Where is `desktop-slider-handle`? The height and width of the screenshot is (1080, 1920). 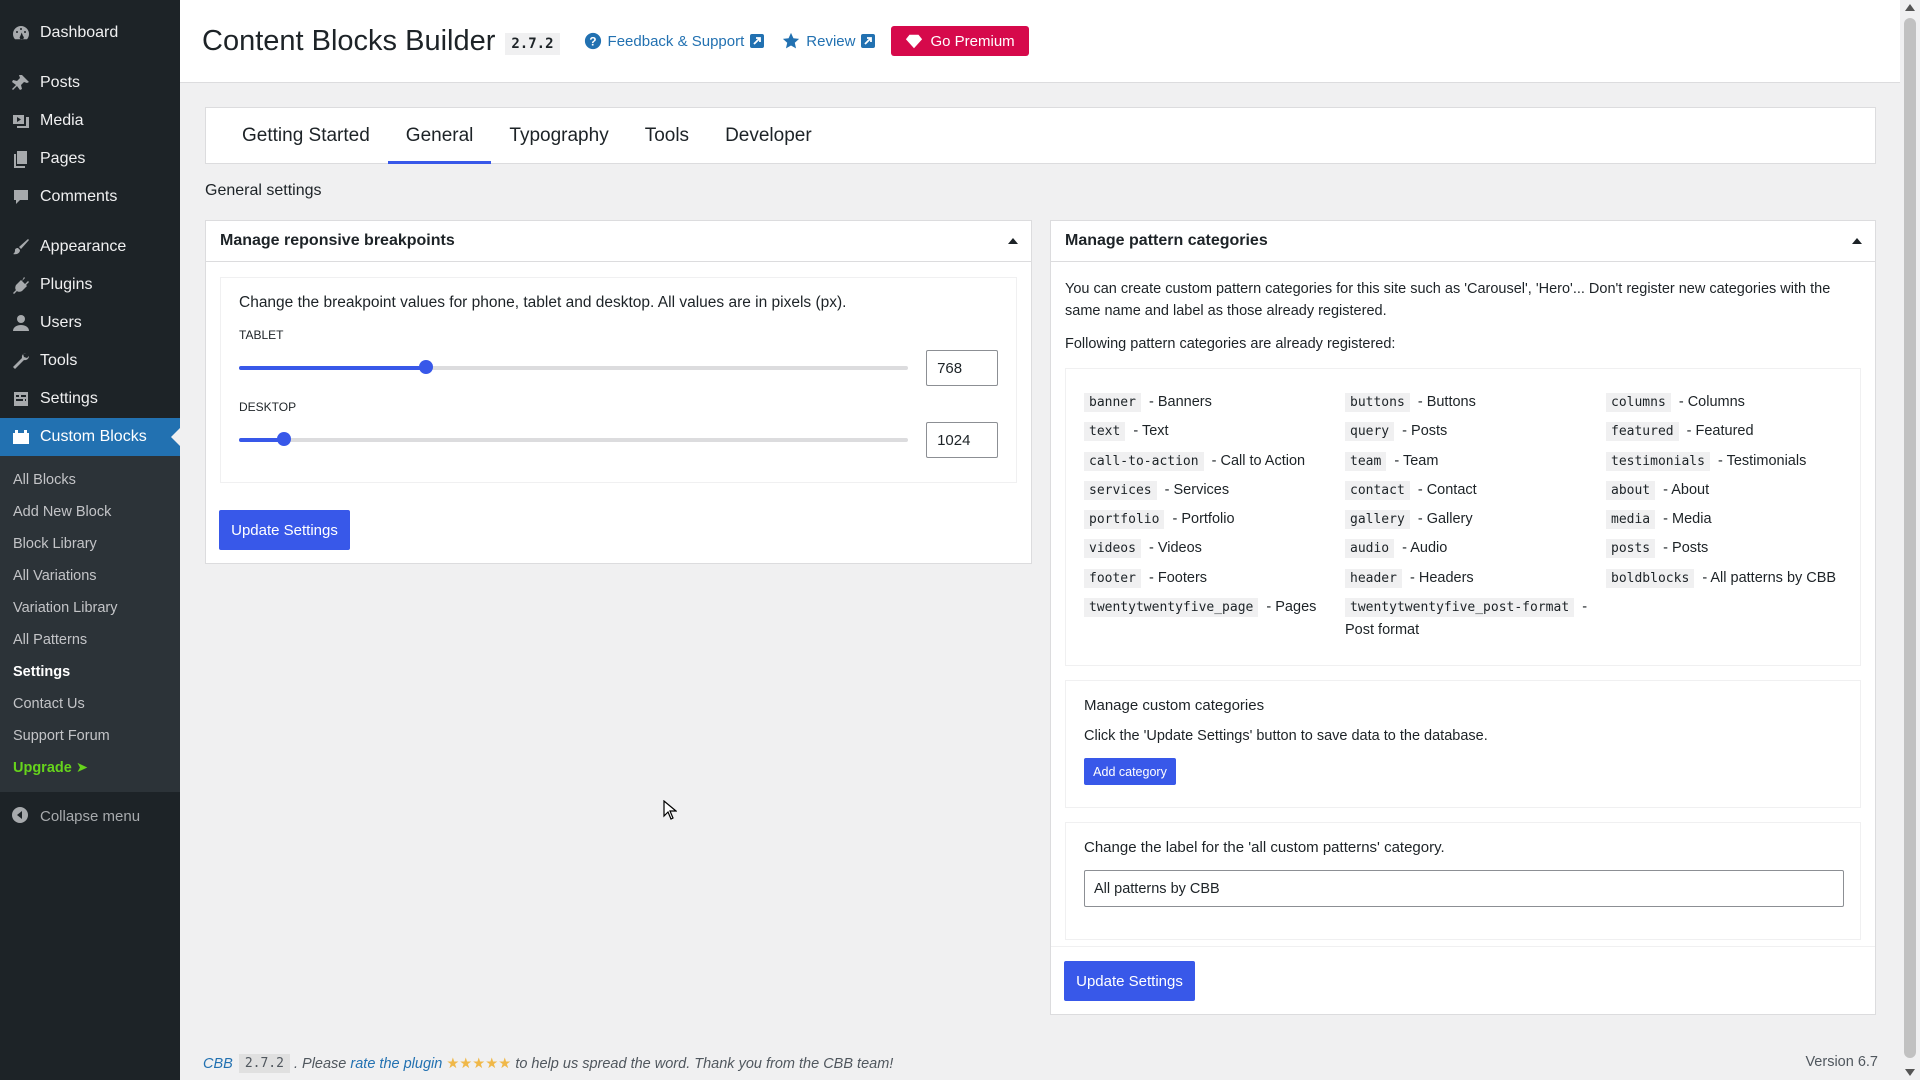
desktop-slider-handle is located at coordinates (283, 439).